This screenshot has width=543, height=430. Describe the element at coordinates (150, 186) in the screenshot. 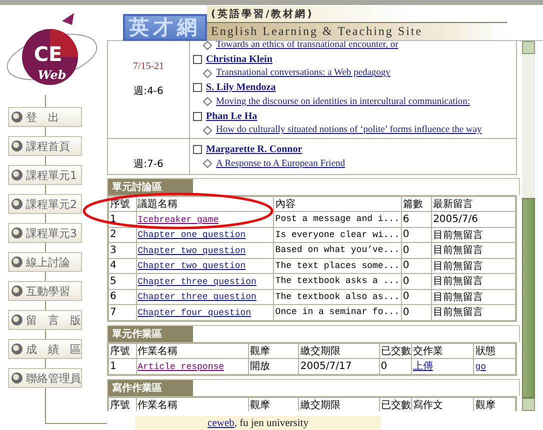

I see `section-header: 單元討論區` at that location.